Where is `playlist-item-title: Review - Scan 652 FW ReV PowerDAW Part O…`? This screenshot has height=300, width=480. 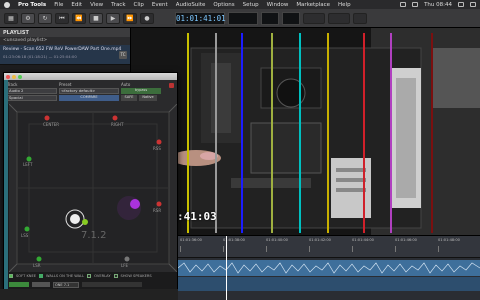
playlist-item-title: Review - Scan 652 FW ReV PowerDAW Part O… is located at coordinates (62, 49).